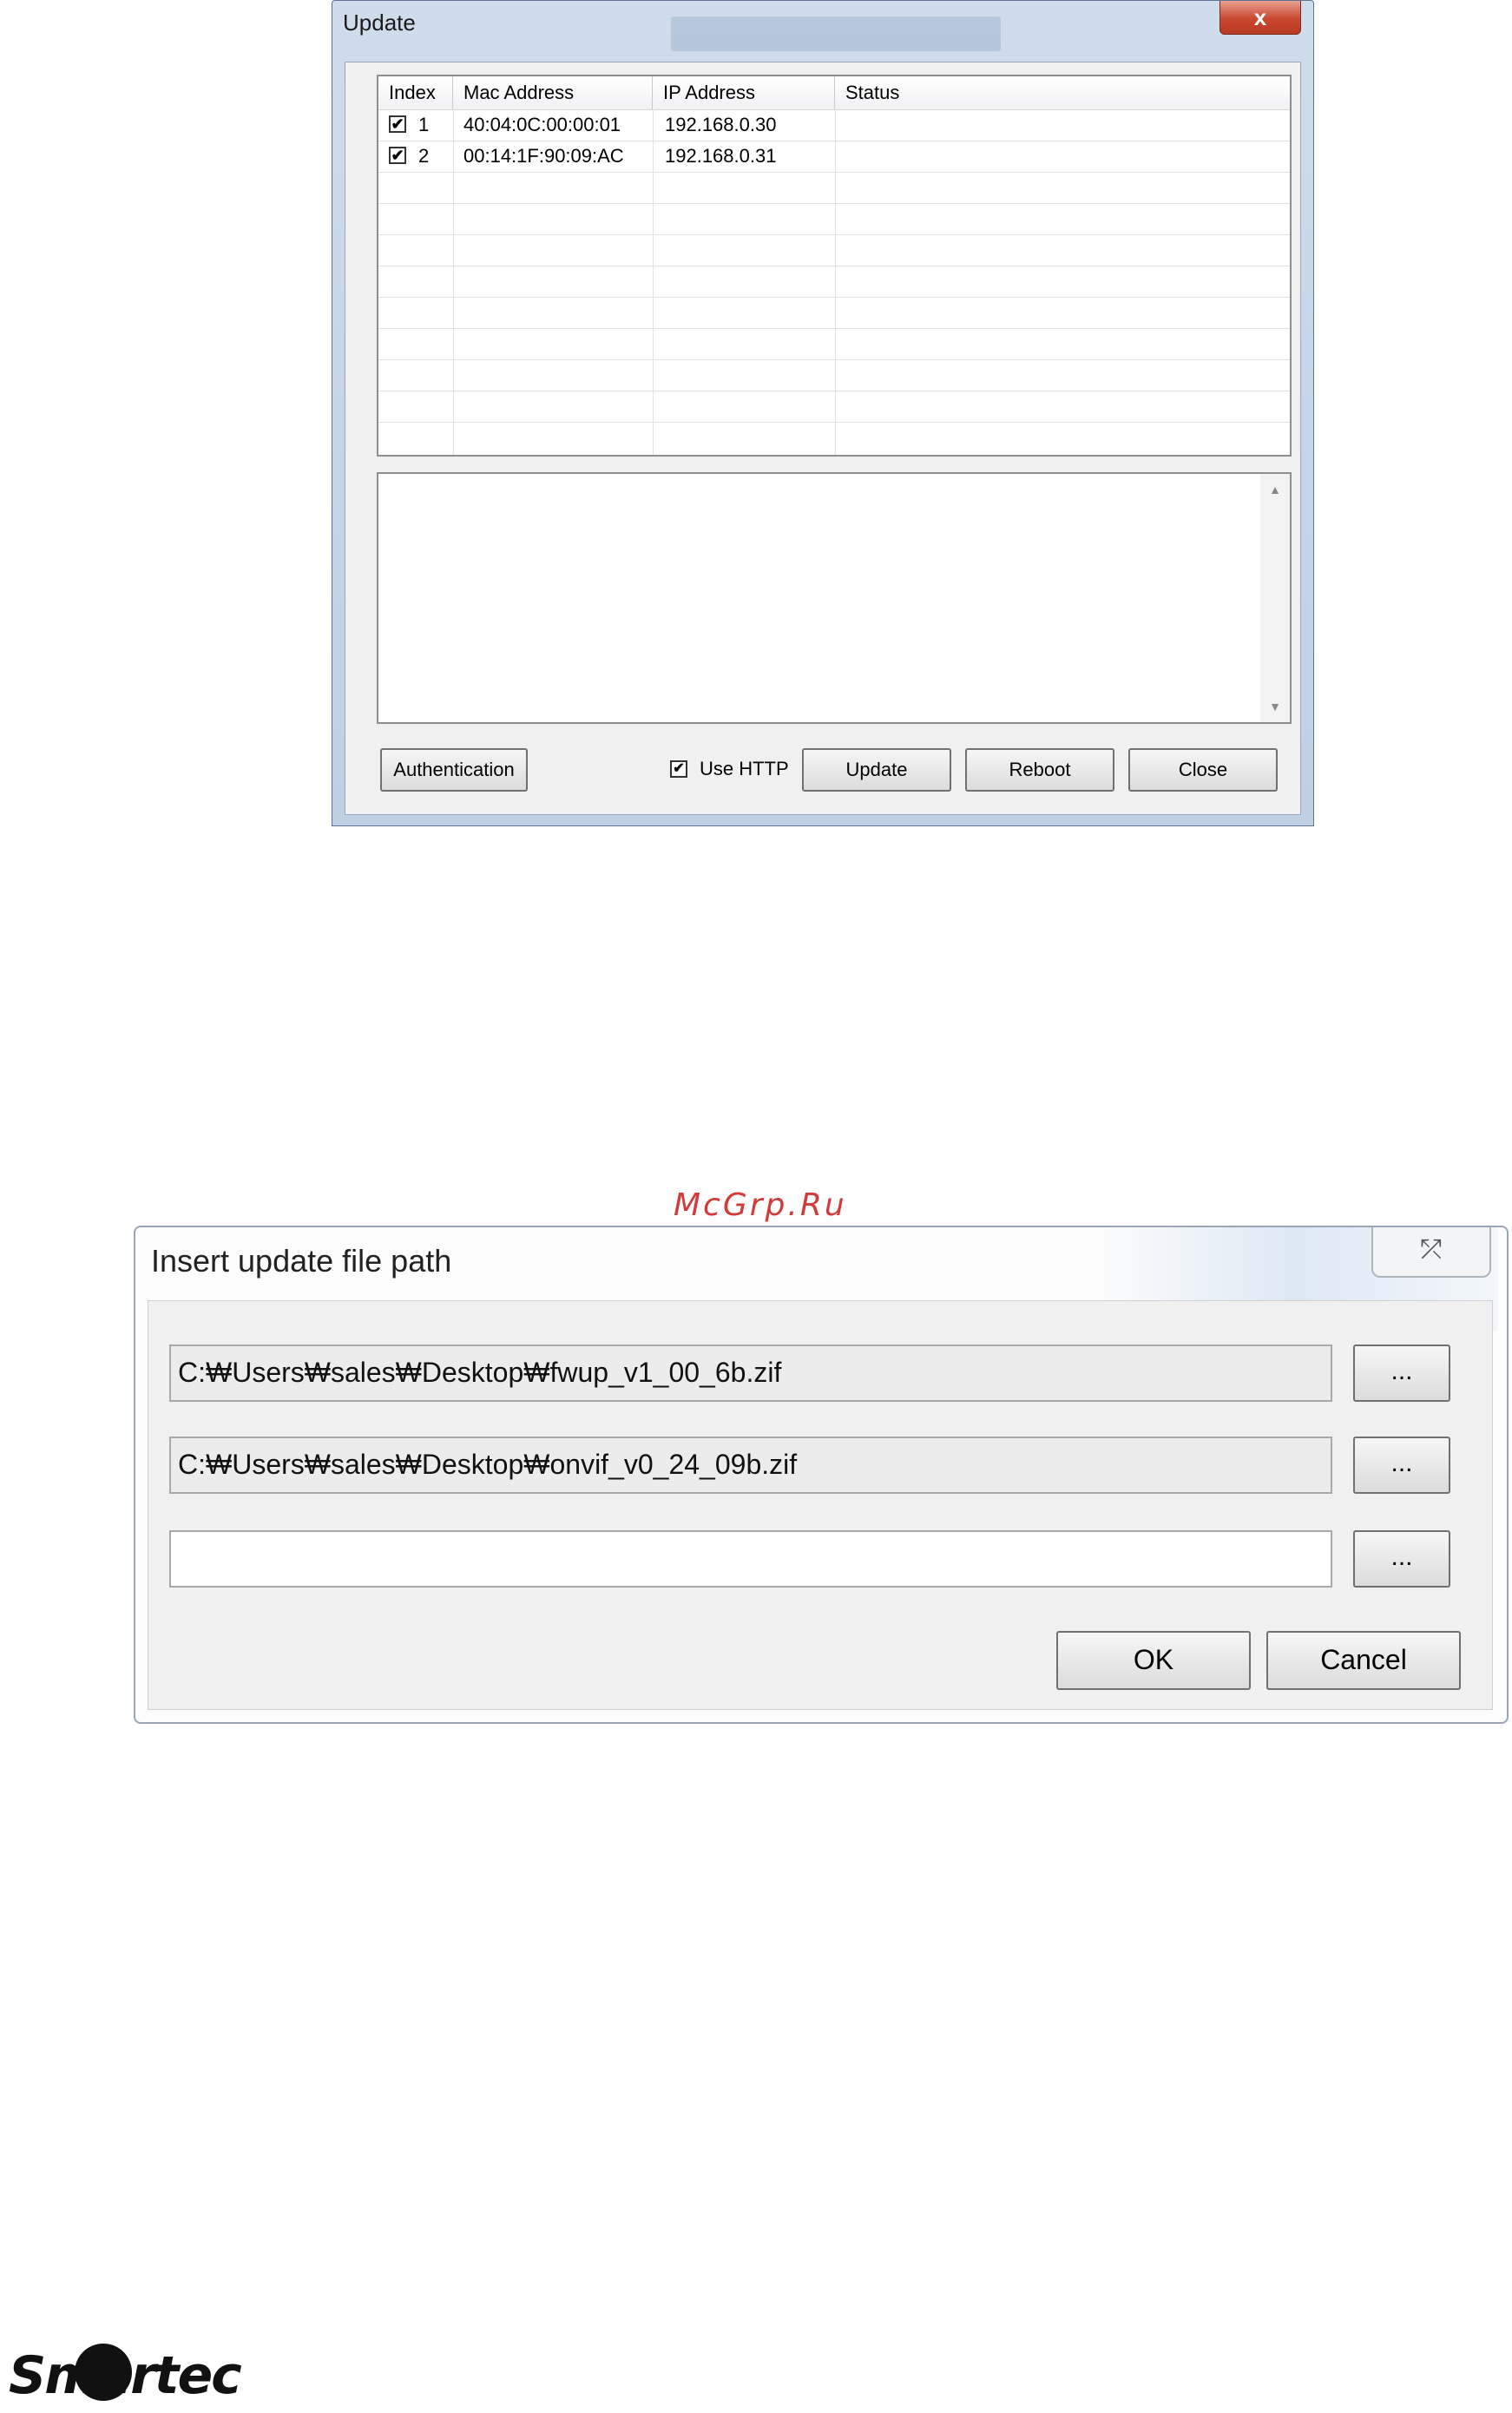  What do you see at coordinates (415, 92) in the screenshot?
I see `column-header-index: Index` at bounding box center [415, 92].